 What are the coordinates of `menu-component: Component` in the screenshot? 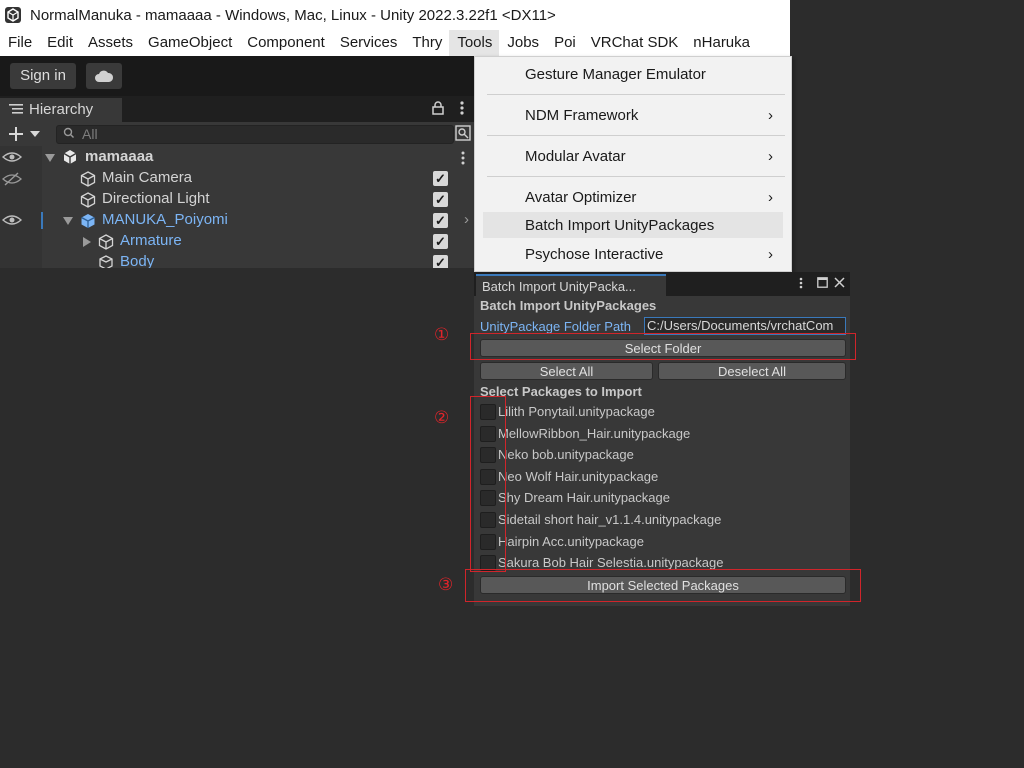 It's located at (285, 43).